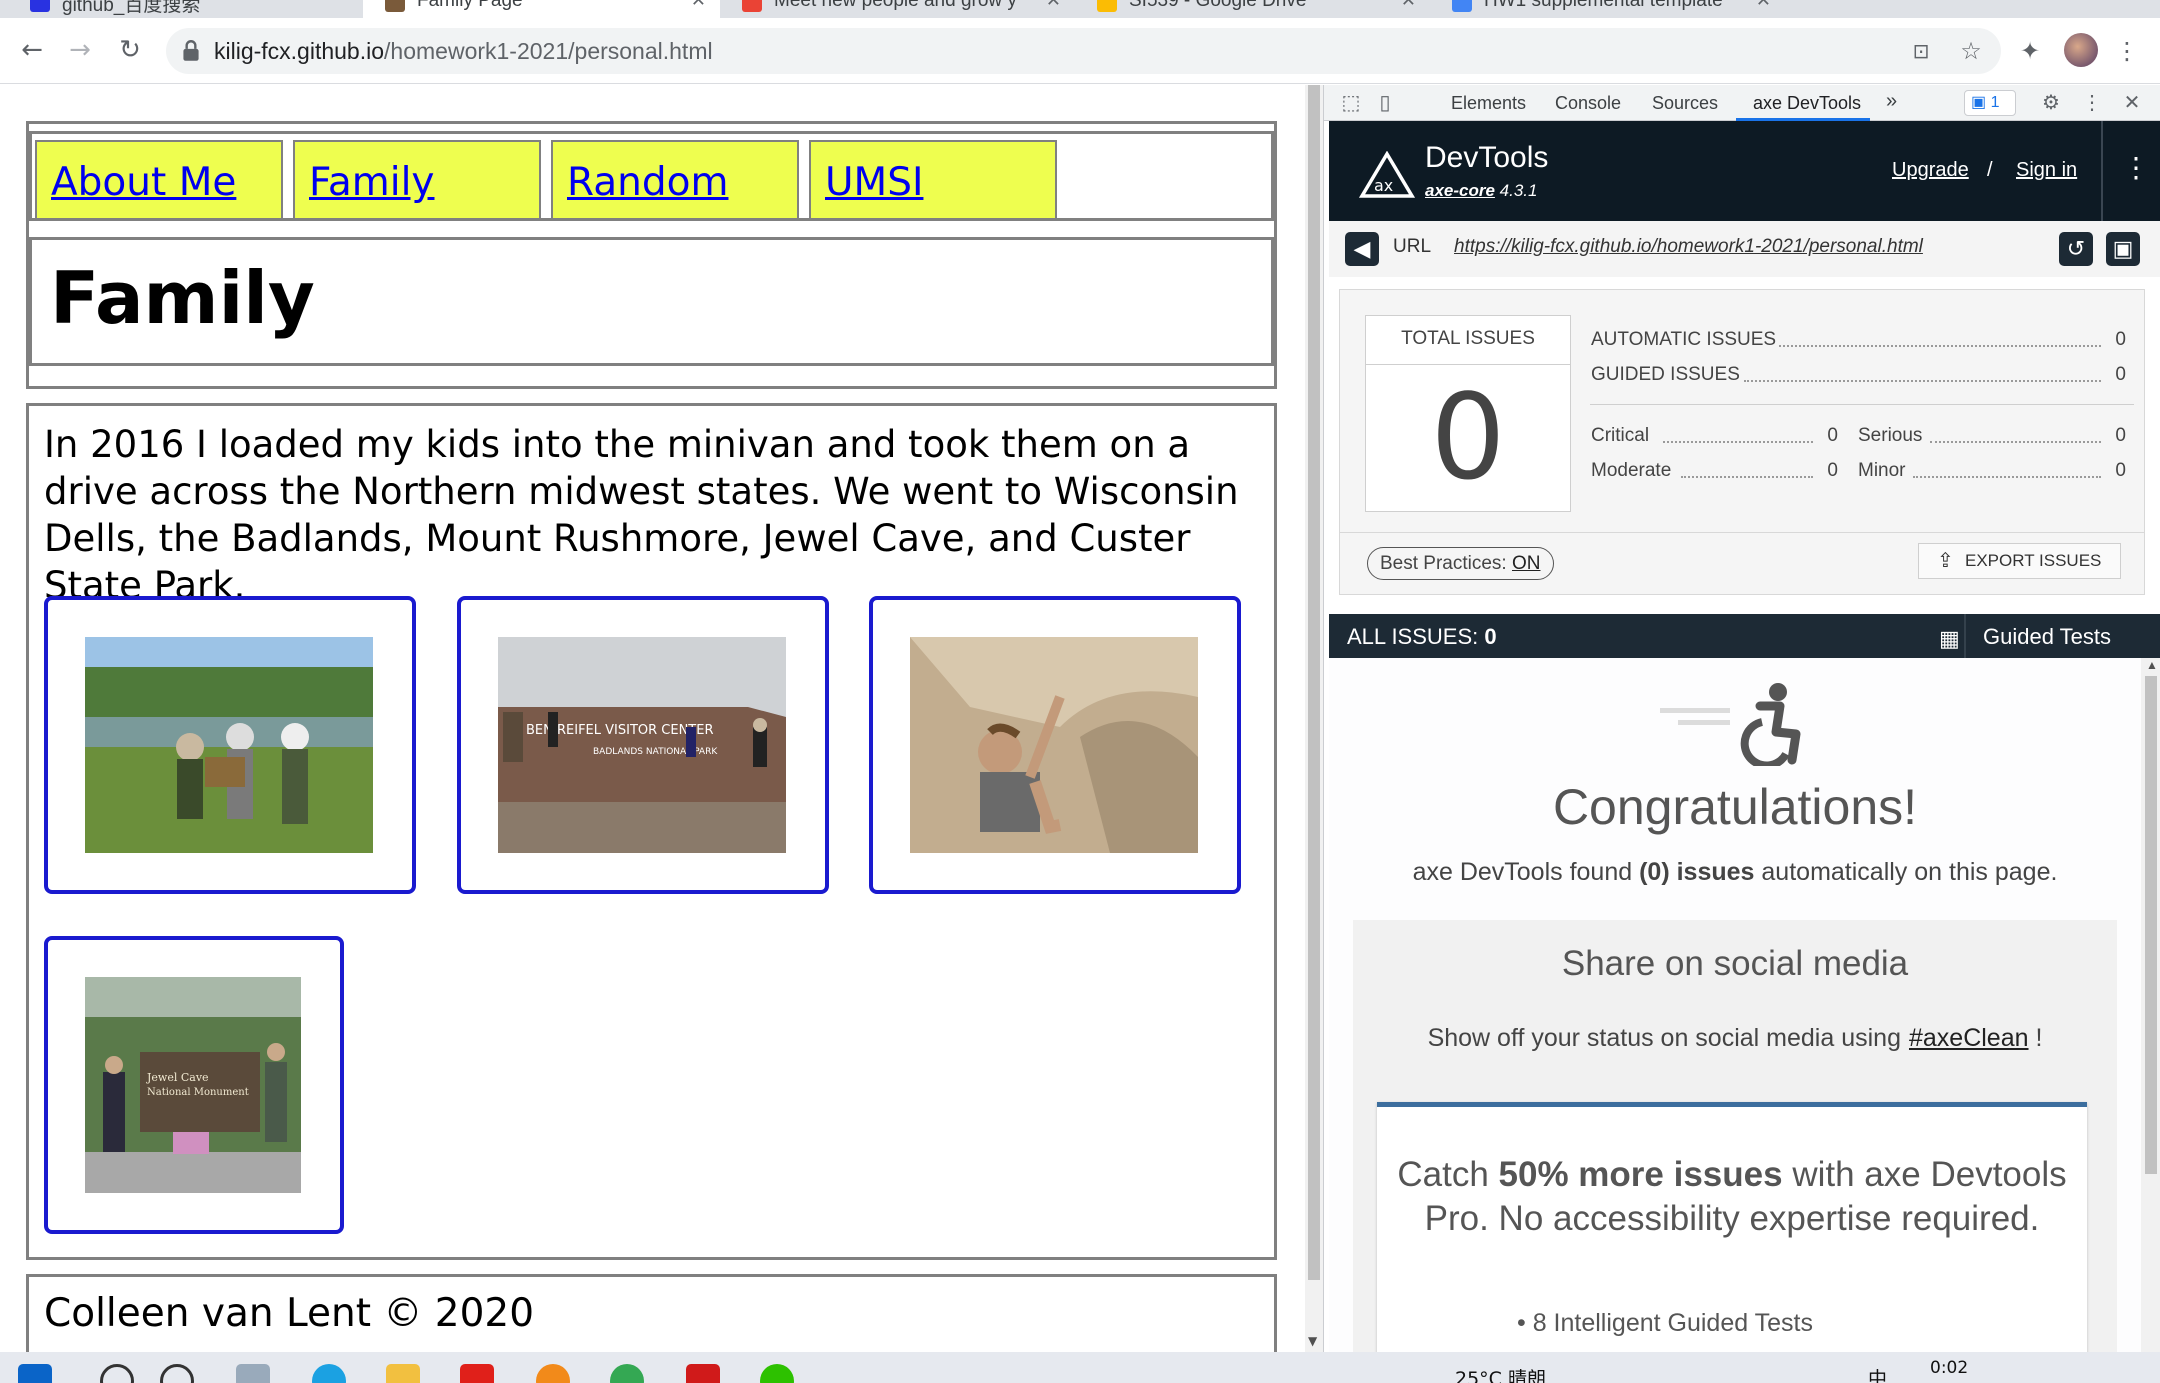 Image resolution: width=2160 pixels, height=1383 pixels. I want to click on url-label: URL, so click(1412, 246).